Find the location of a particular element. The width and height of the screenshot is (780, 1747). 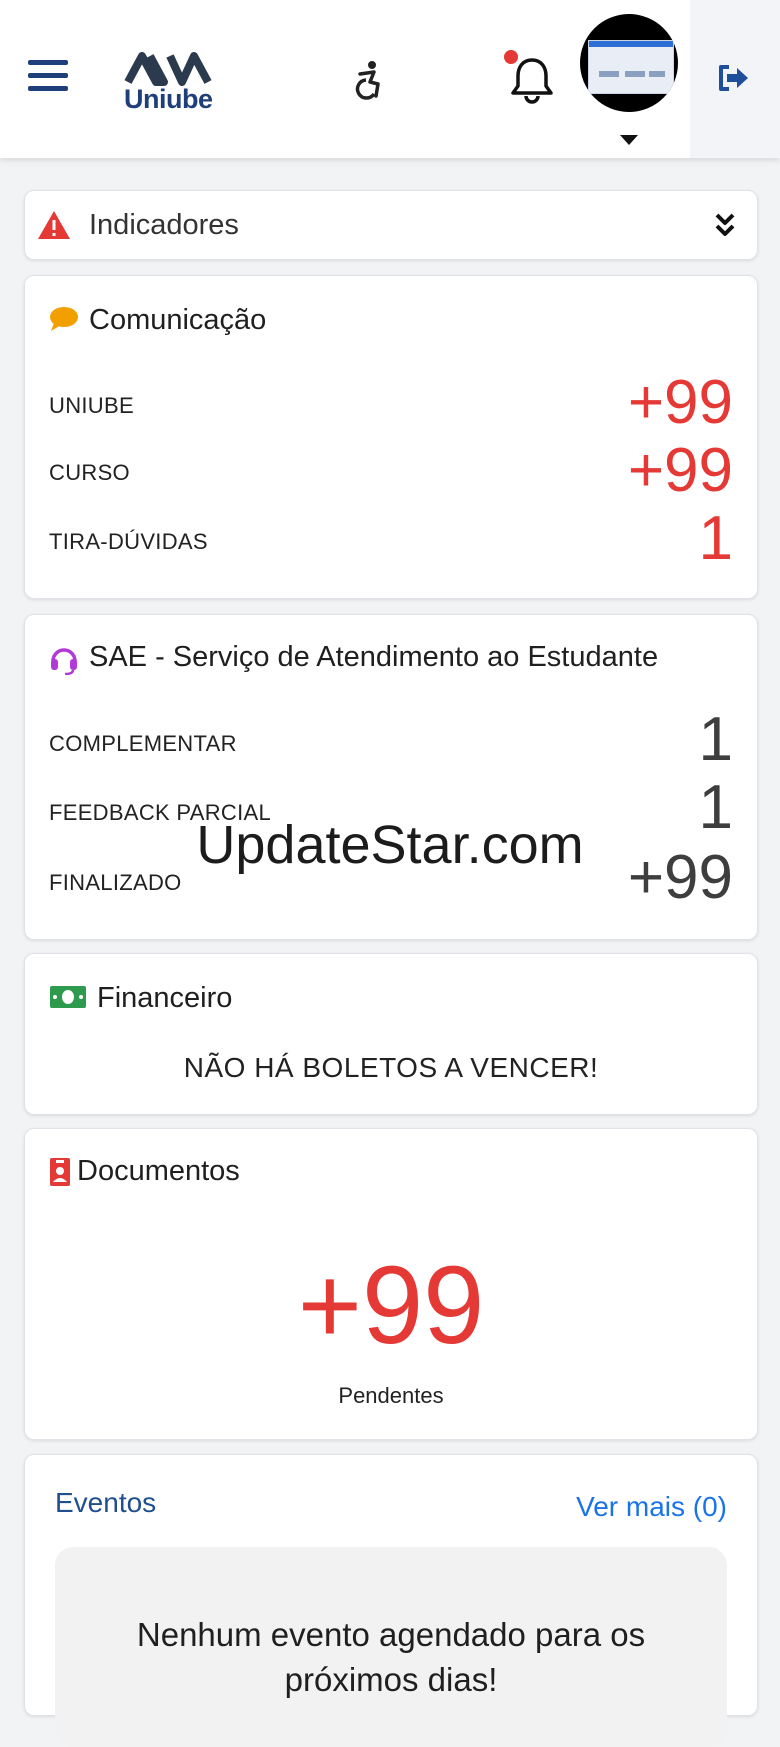

documentos-subtitle: Pendentes is located at coordinates (391, 1395).